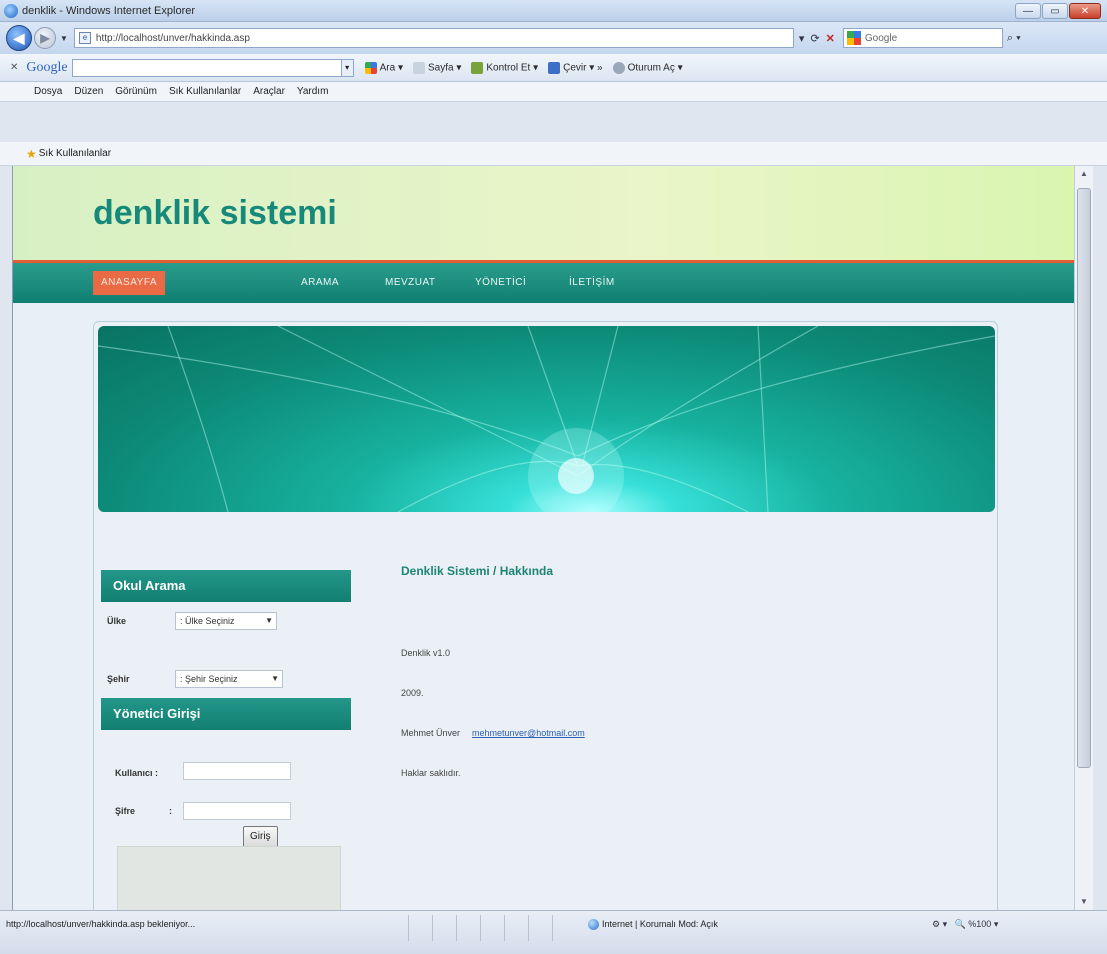 The height and width of the screenshot is (954, 1107). What do you see at coordinates (802, 38) in the screenshot?
I see `url-dropdown-icon: ▾` at bounding box center [802, 38].